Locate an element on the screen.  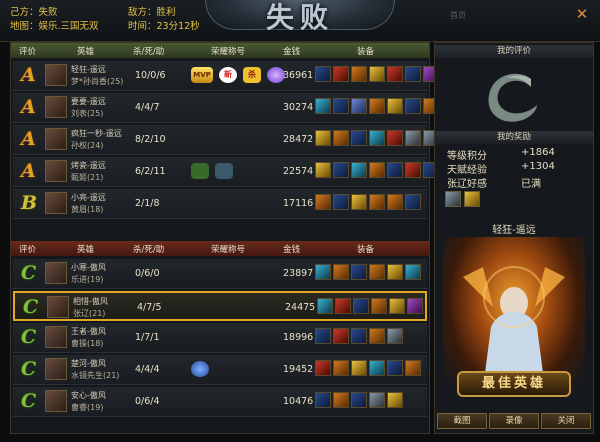
close-button: 关闭 is located at coordinates (566, 421).